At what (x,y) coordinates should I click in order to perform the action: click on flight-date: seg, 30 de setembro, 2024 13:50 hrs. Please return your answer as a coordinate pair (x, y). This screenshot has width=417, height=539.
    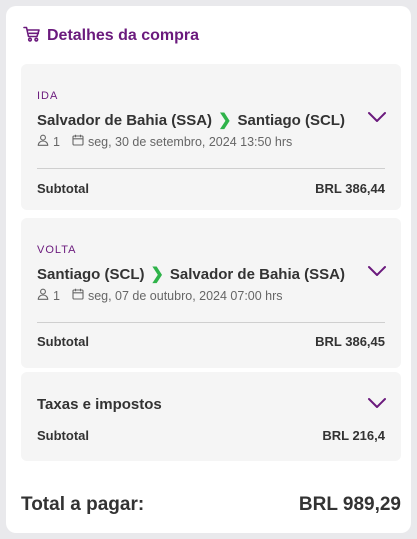
    Looking at the image, I should click on (190, 141).